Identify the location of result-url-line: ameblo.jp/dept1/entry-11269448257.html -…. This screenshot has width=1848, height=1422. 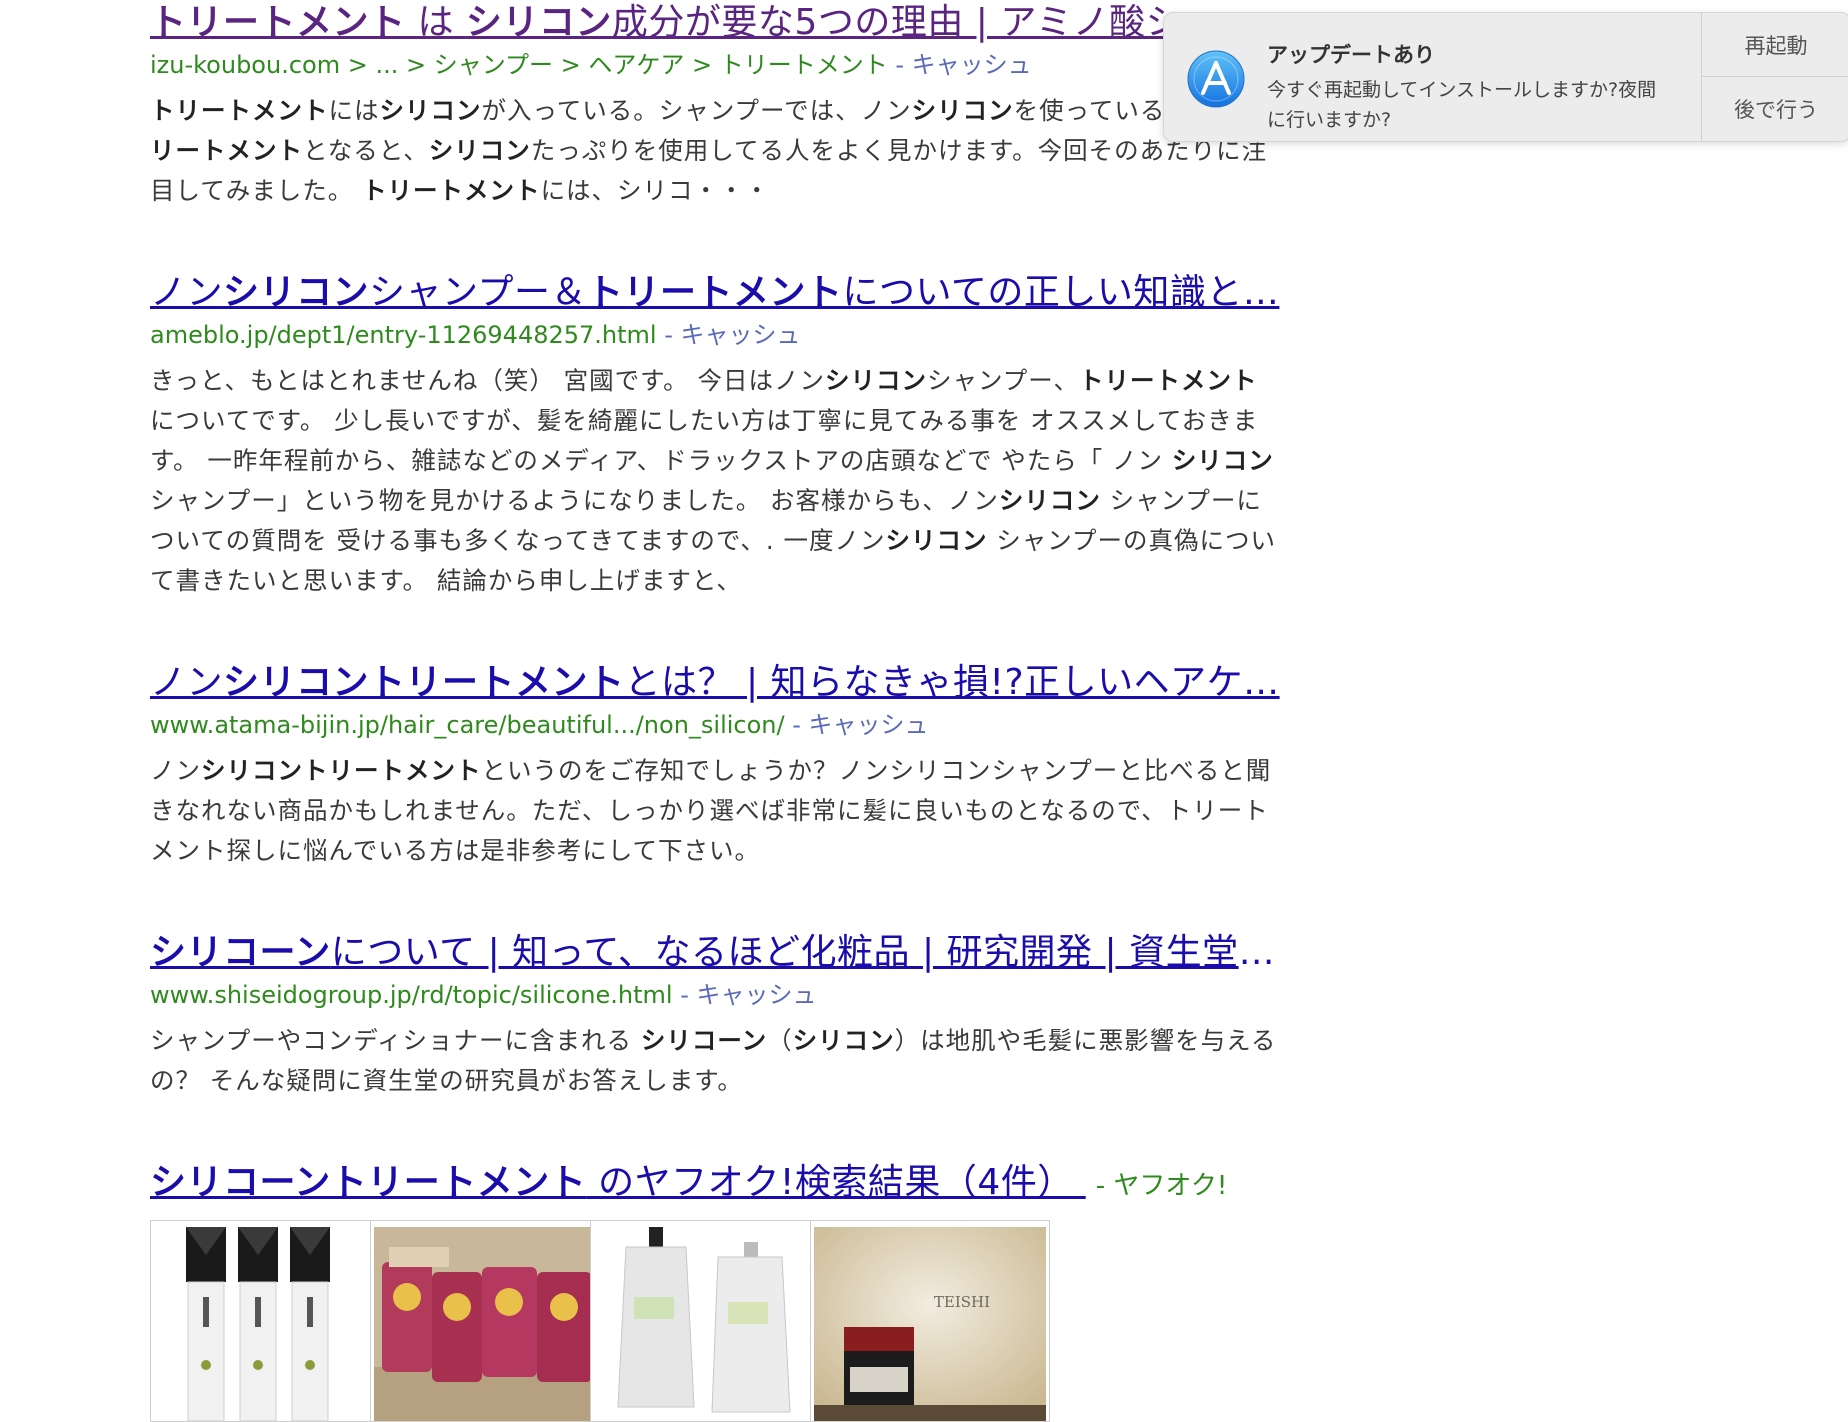
(715, 335).